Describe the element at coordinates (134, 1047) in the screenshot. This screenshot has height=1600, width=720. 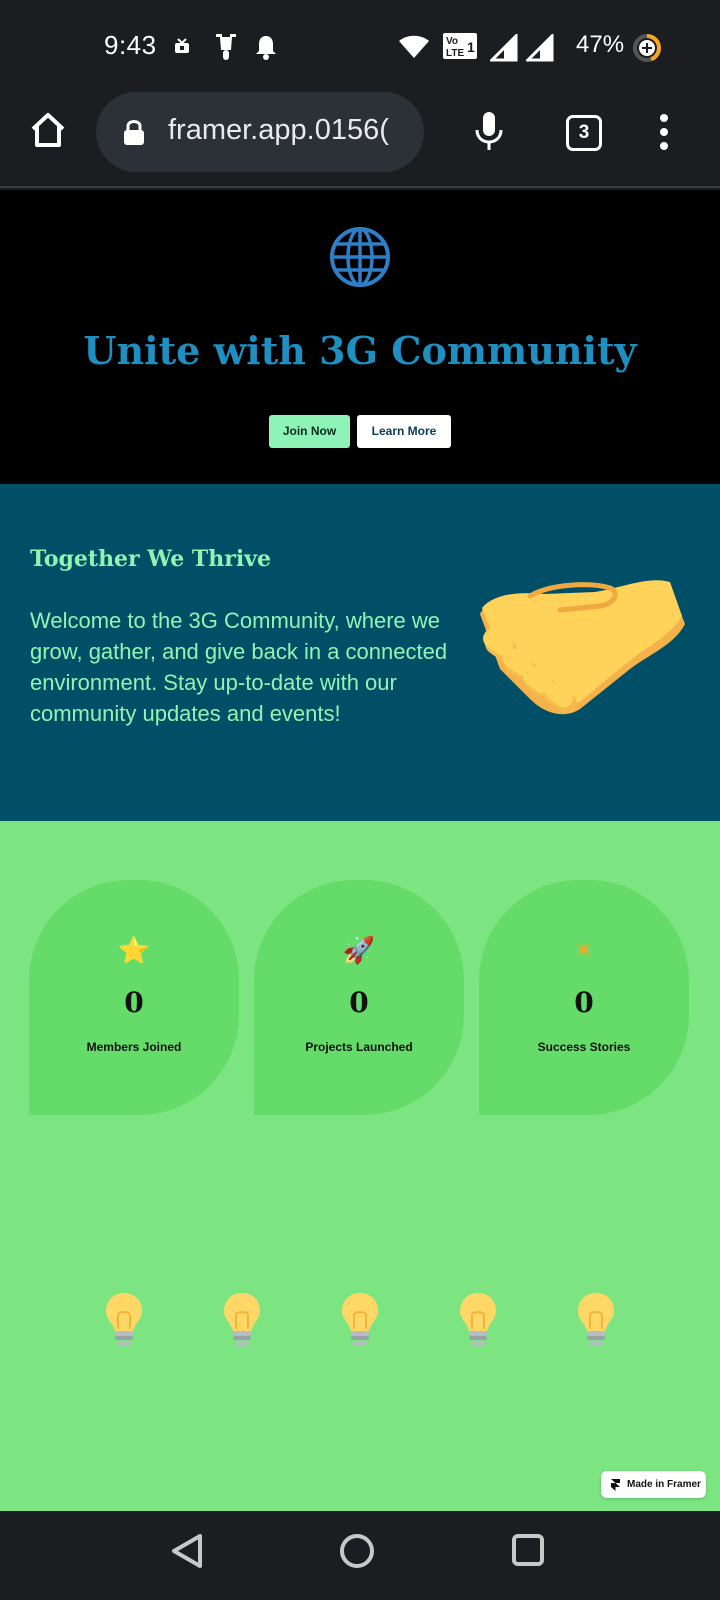
I see `stat-label: Members Joined` at that location.